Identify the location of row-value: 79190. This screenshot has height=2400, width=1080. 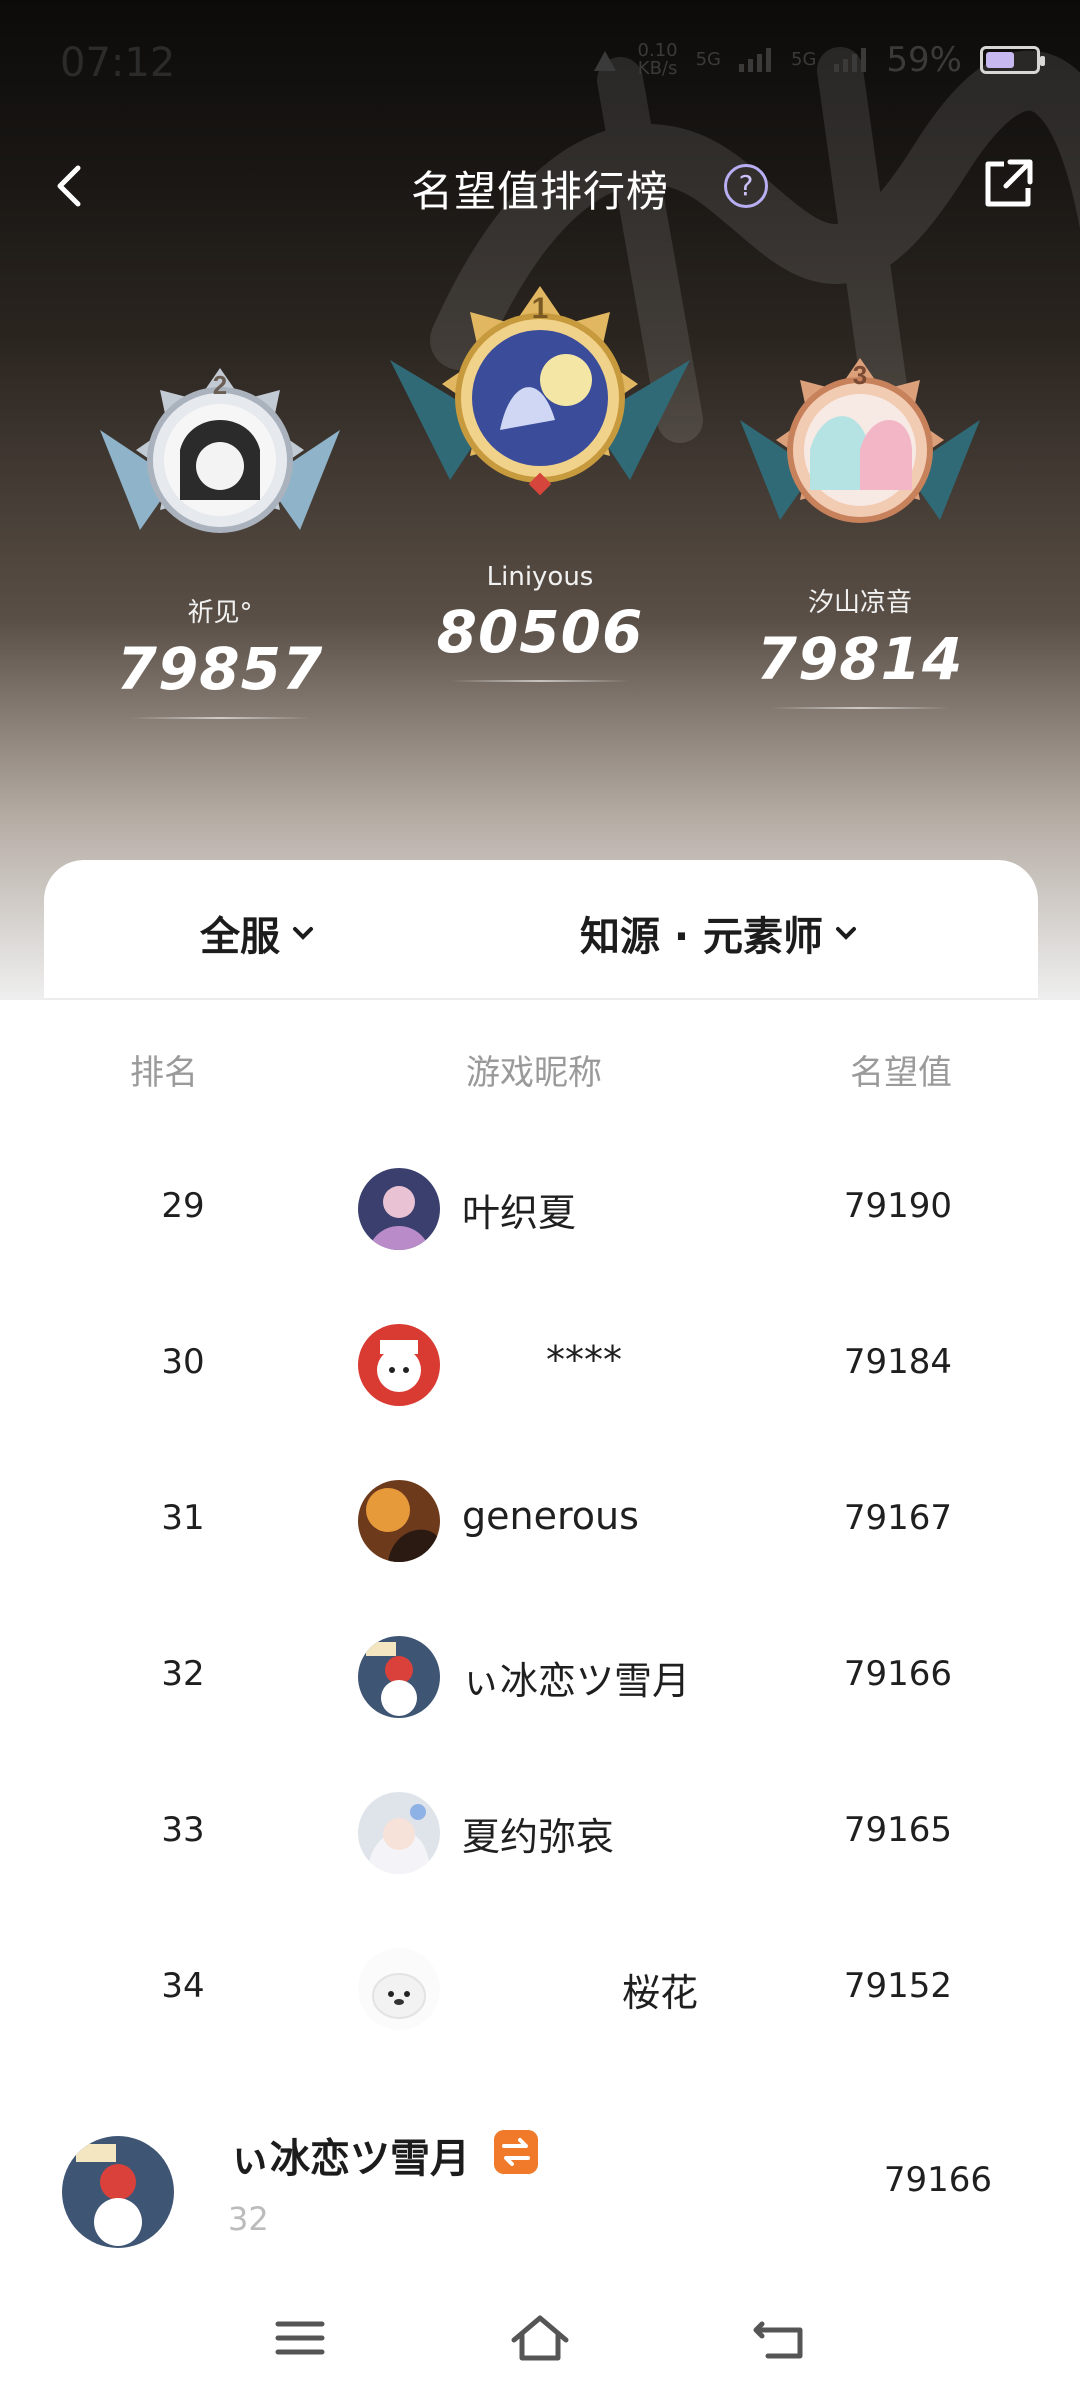
(897, 1206).